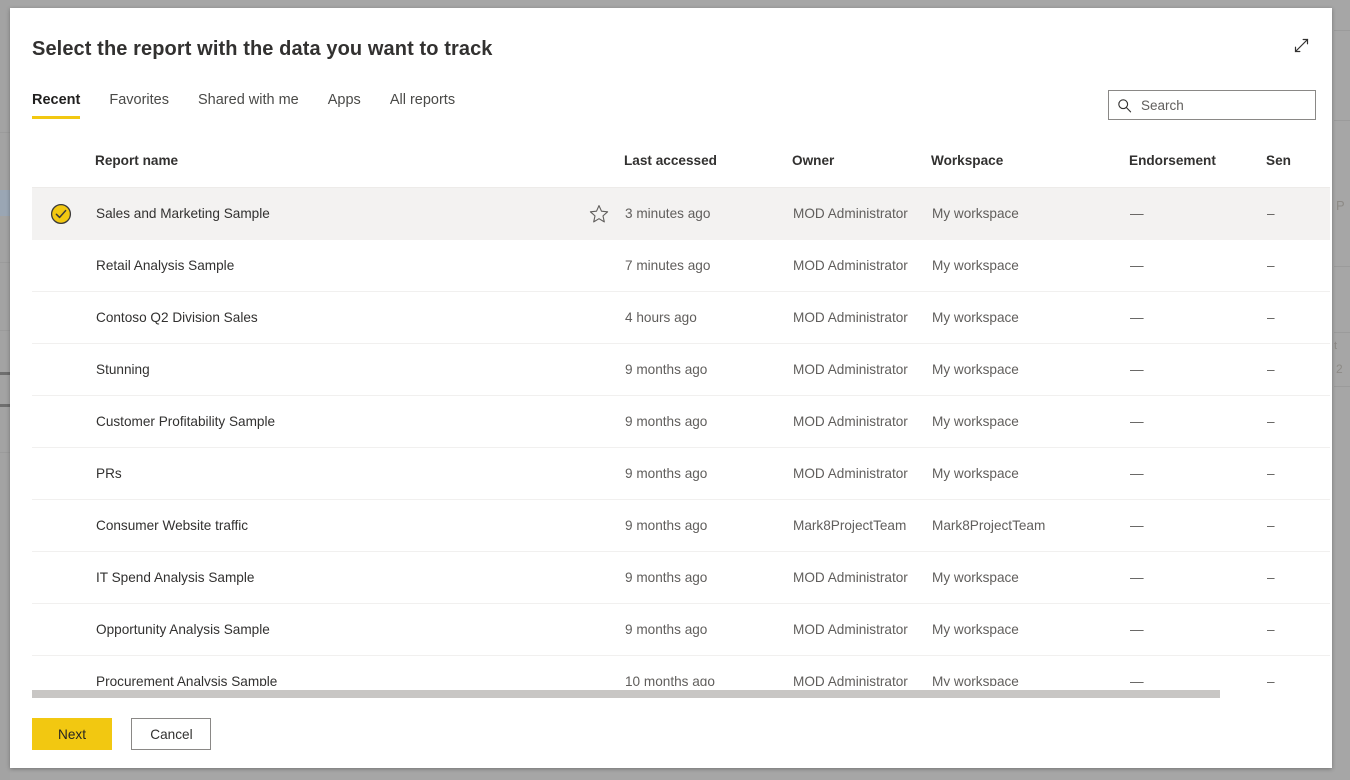 The image size is (1350, 780). What do you see at coordinates (1298, 167) in the screenshot?
I see `column-header-sensitivity: Sen` at bounding box center [1298, 167].